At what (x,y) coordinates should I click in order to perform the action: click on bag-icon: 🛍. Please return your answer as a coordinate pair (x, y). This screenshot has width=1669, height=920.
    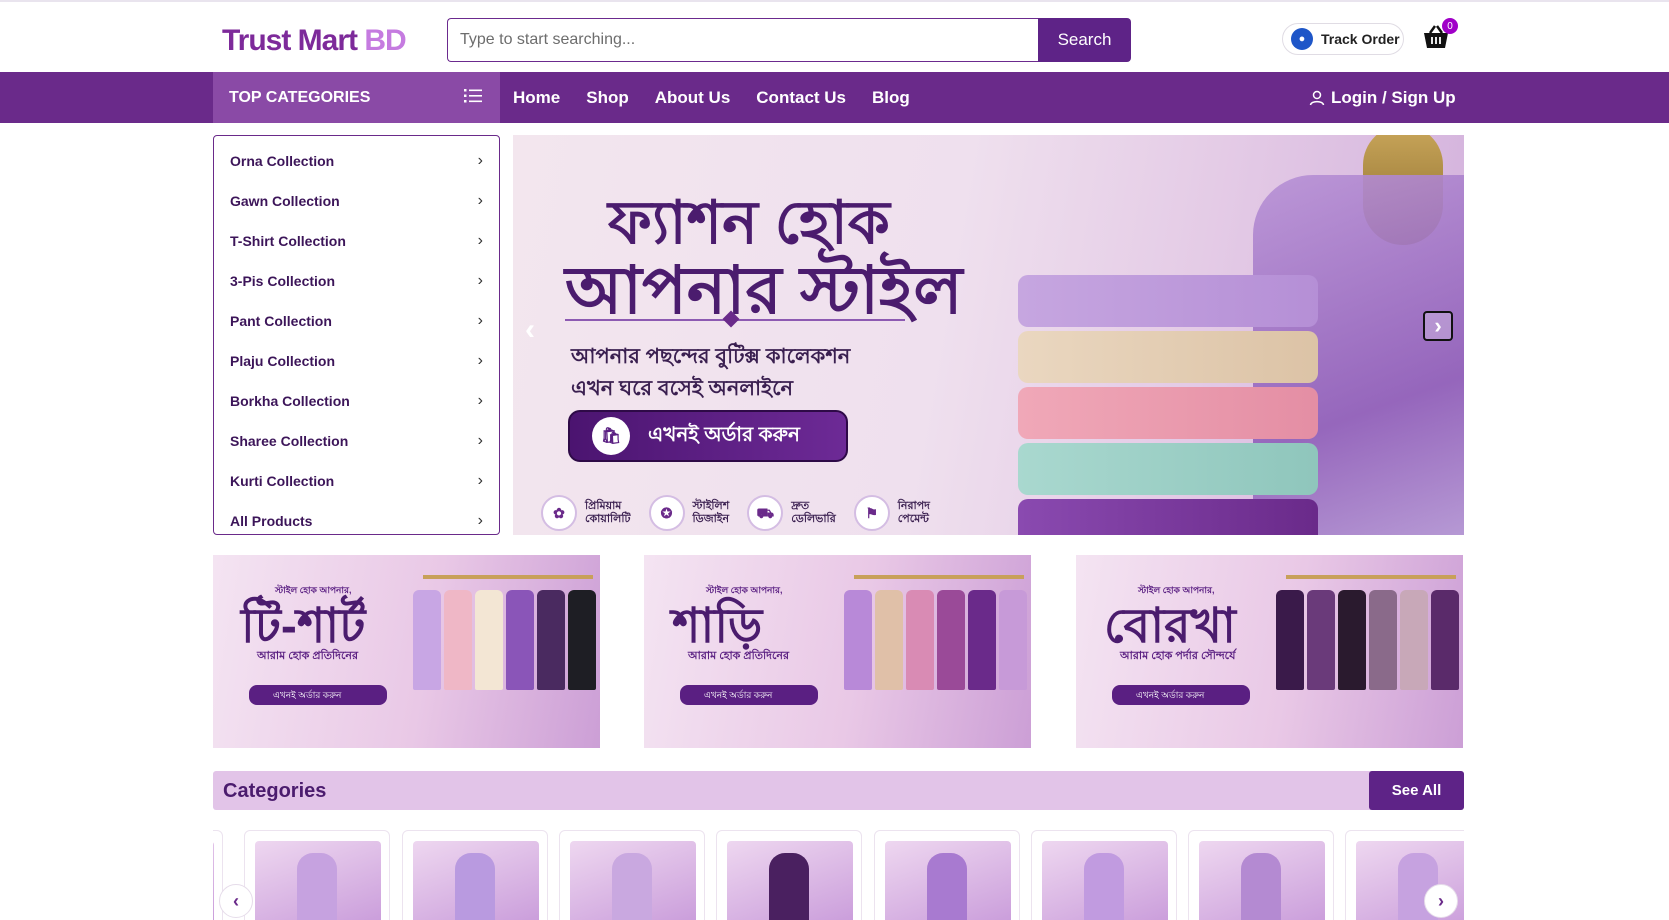
    Looking at the image, I should click on (611, 436).